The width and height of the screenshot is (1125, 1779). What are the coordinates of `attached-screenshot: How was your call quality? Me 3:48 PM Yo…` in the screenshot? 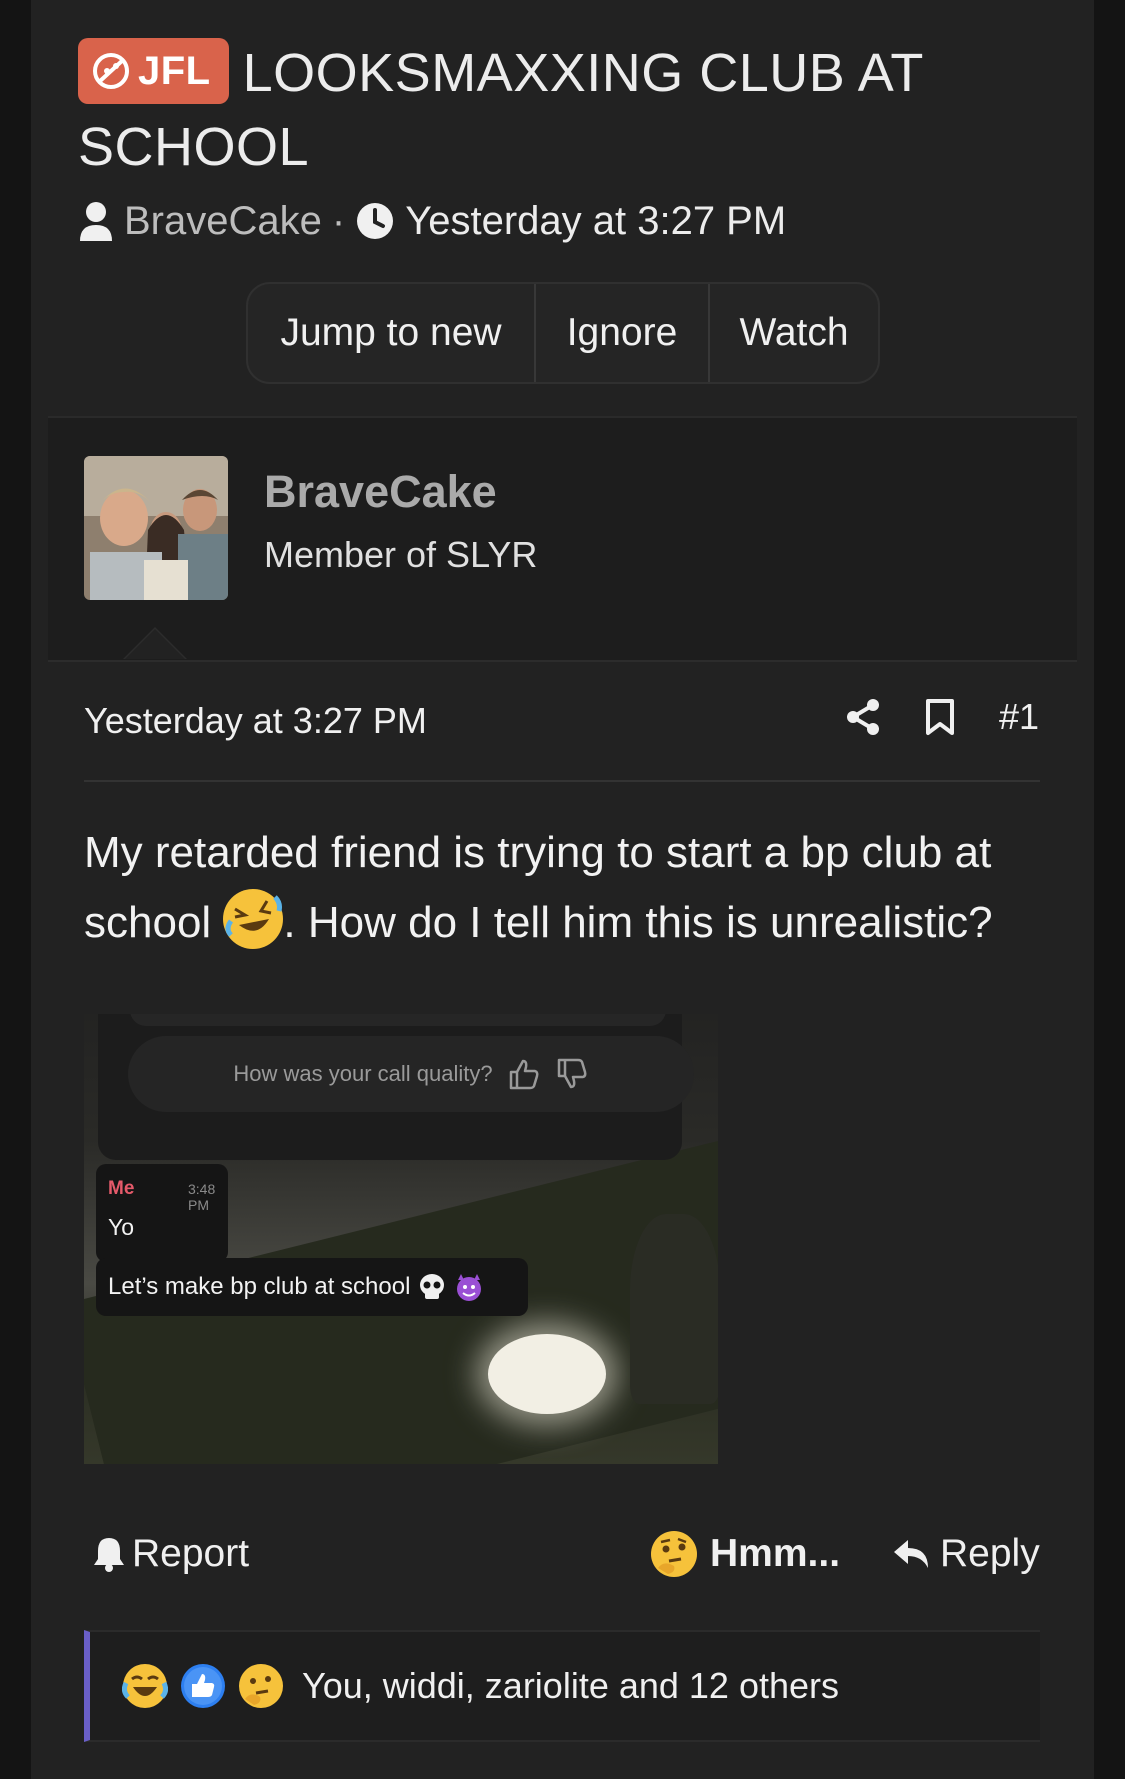 It's located at (401, 1239).